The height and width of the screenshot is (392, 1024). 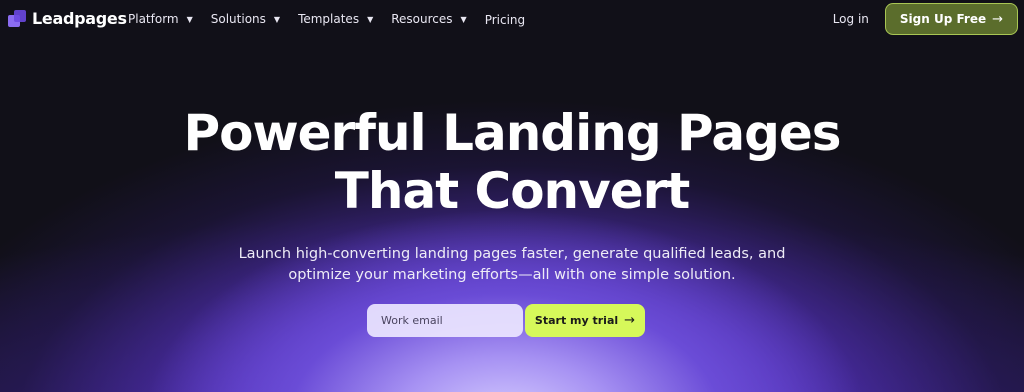 What do you see at coordinates (512, 133) in the screenshot?
I see `hero-title-line-1: Powerful Landing Pages` at bounding box center [512, 133].